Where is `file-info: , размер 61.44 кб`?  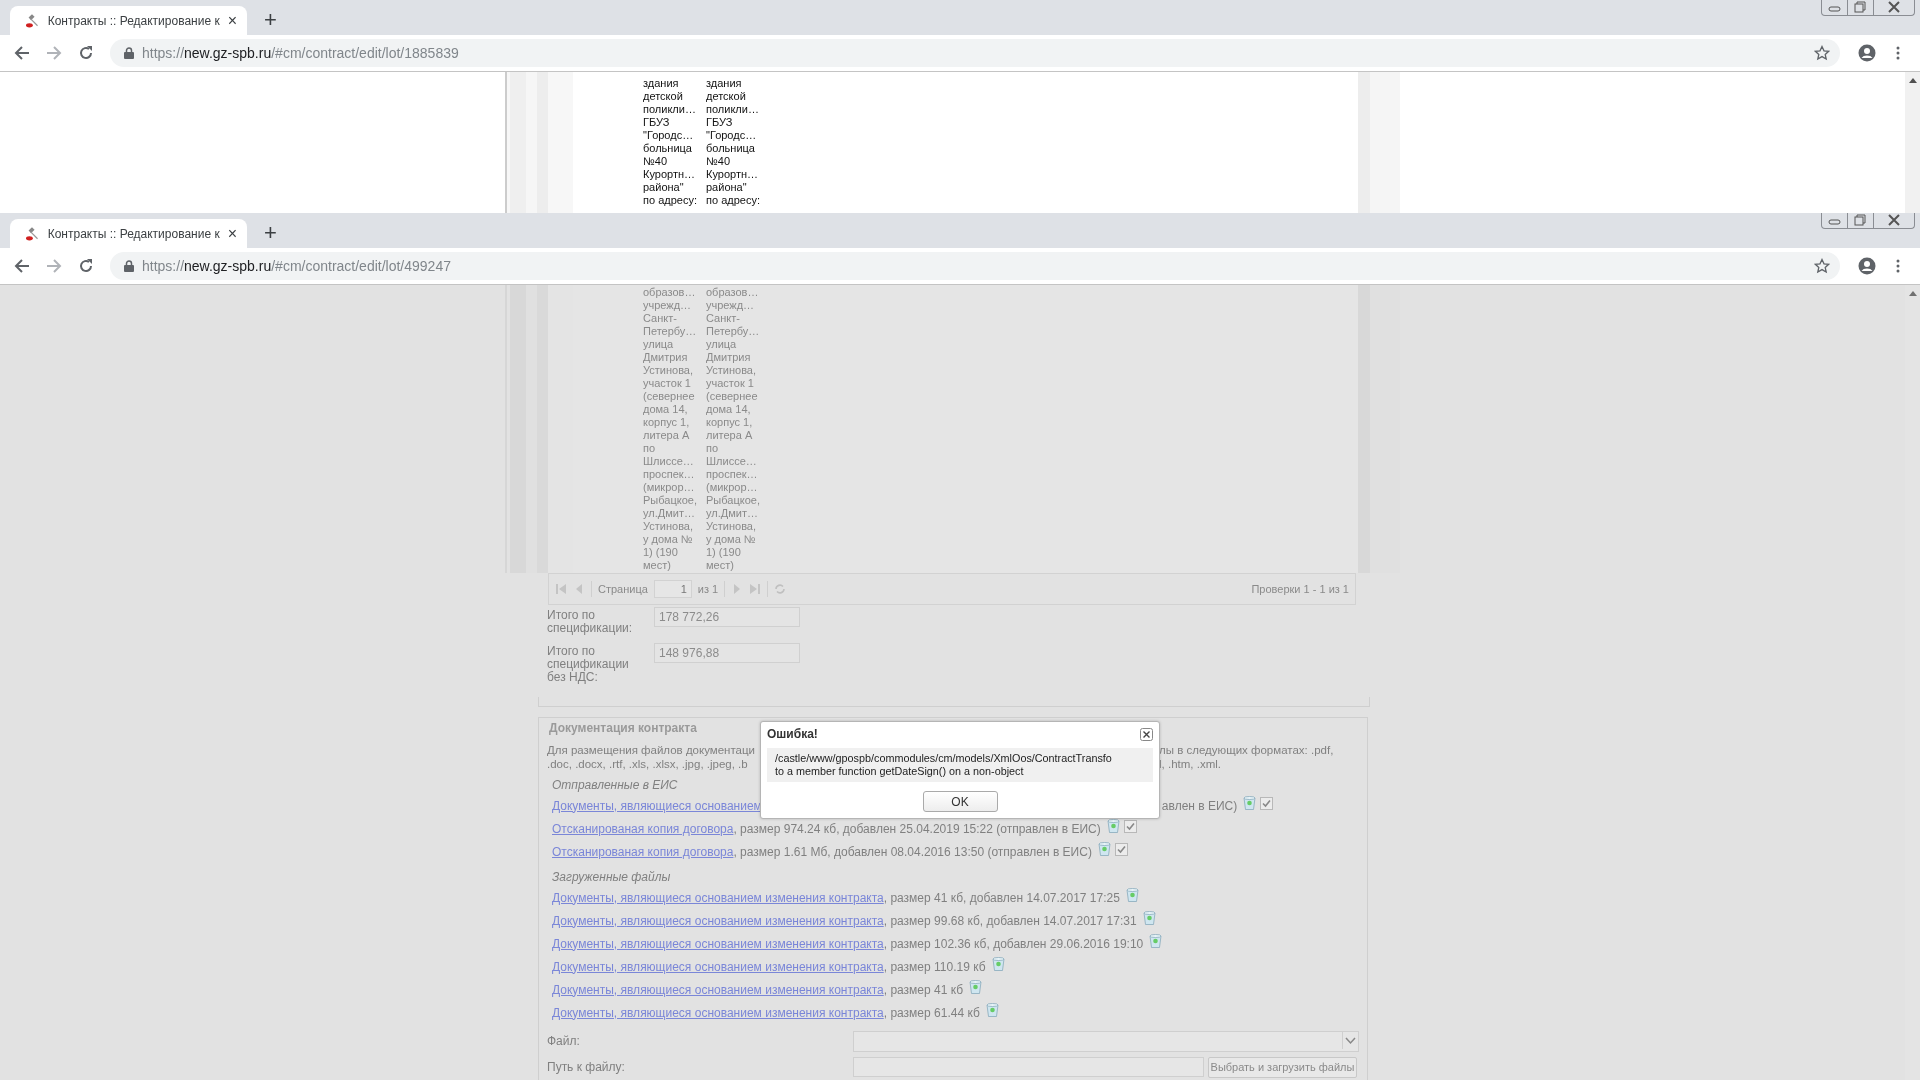
file-info: , размер 61.44 кб is located at coordinates (931, 1012).